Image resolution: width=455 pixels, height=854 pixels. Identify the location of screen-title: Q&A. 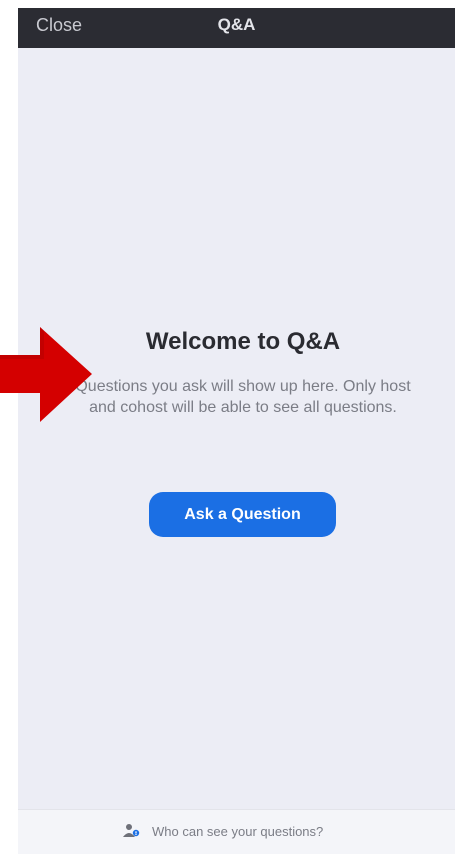
(236, 24).